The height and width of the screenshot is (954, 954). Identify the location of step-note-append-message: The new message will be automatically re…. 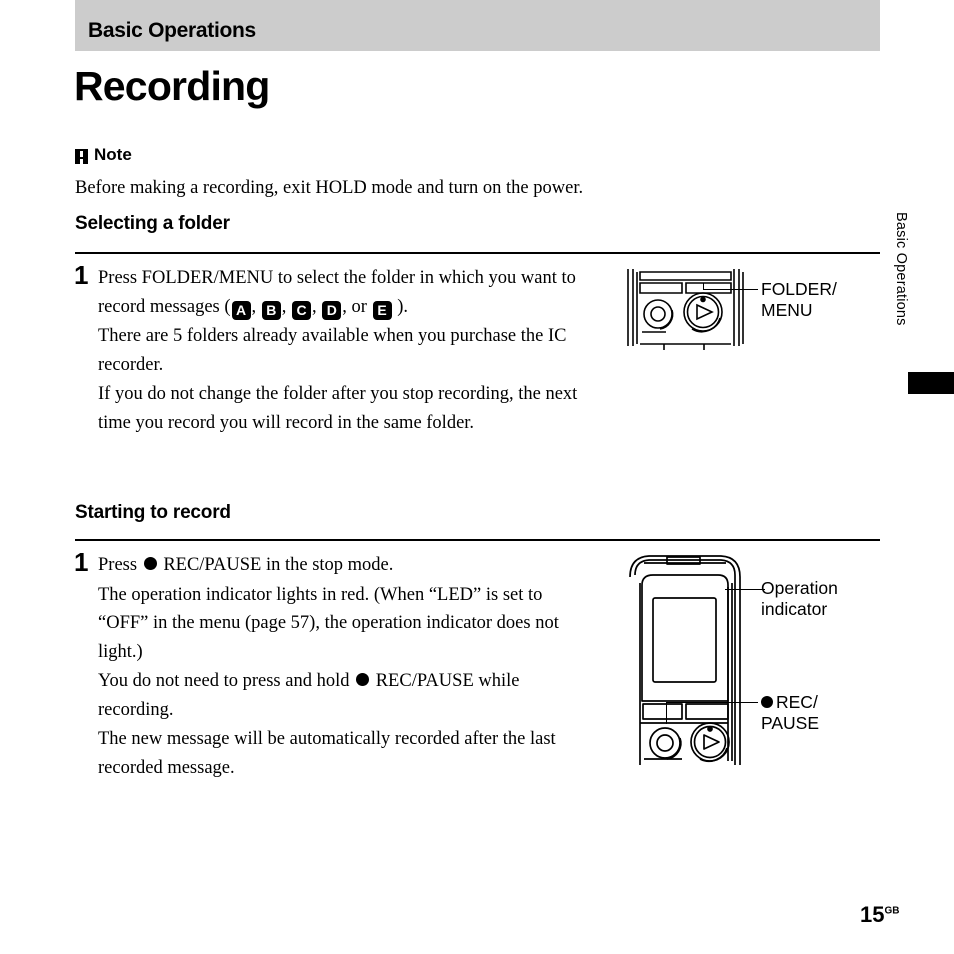
(327, 753).